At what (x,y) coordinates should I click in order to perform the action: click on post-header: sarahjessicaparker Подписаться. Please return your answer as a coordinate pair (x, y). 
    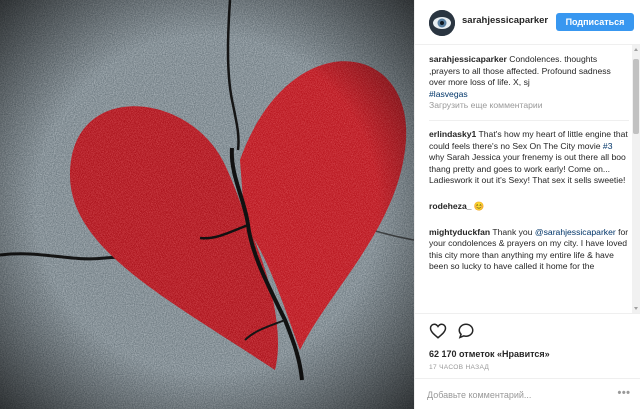
    Looking at the image, I should click on (527, 22).